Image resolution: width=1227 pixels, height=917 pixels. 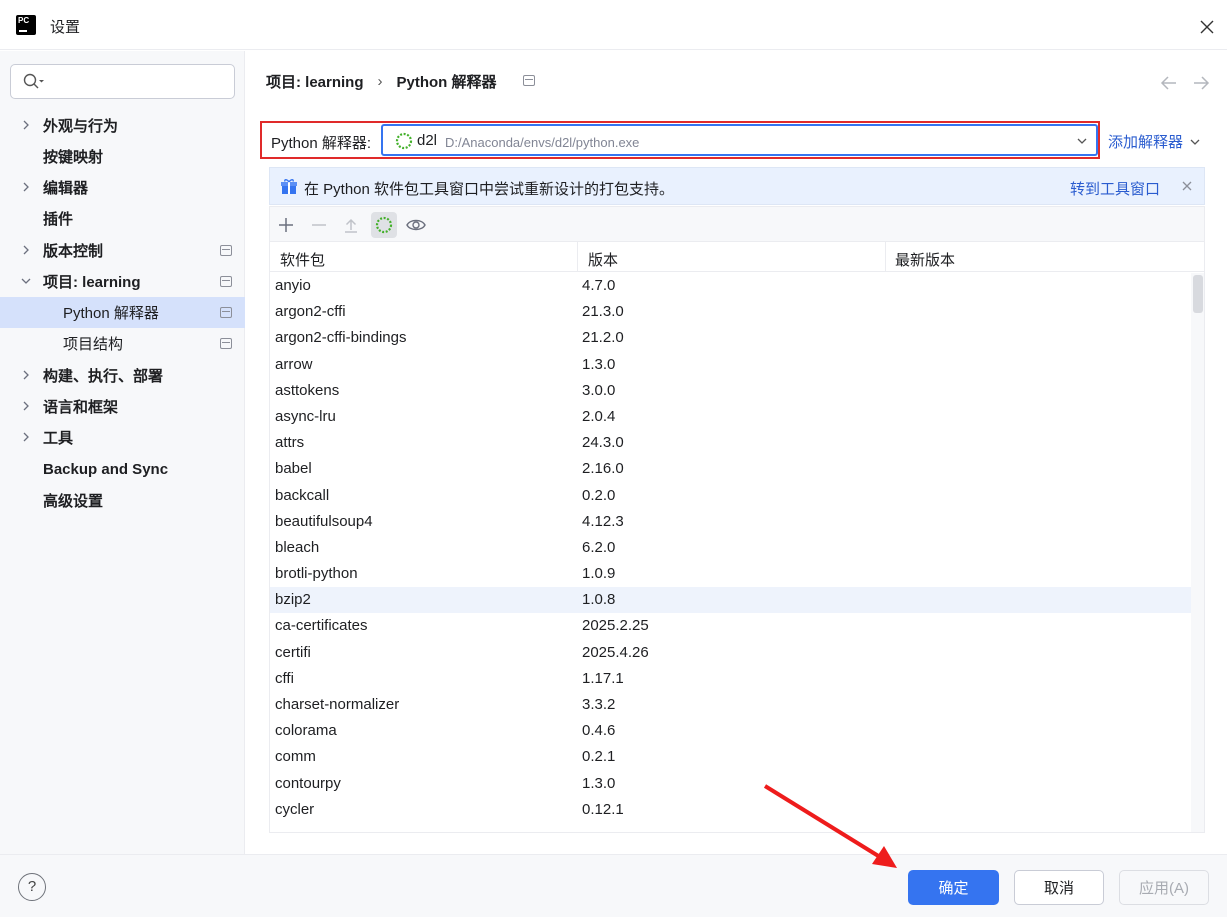 I want to click on table-row: argon2-cffi-bindings 21.2.0, so click(x=730, y=338).